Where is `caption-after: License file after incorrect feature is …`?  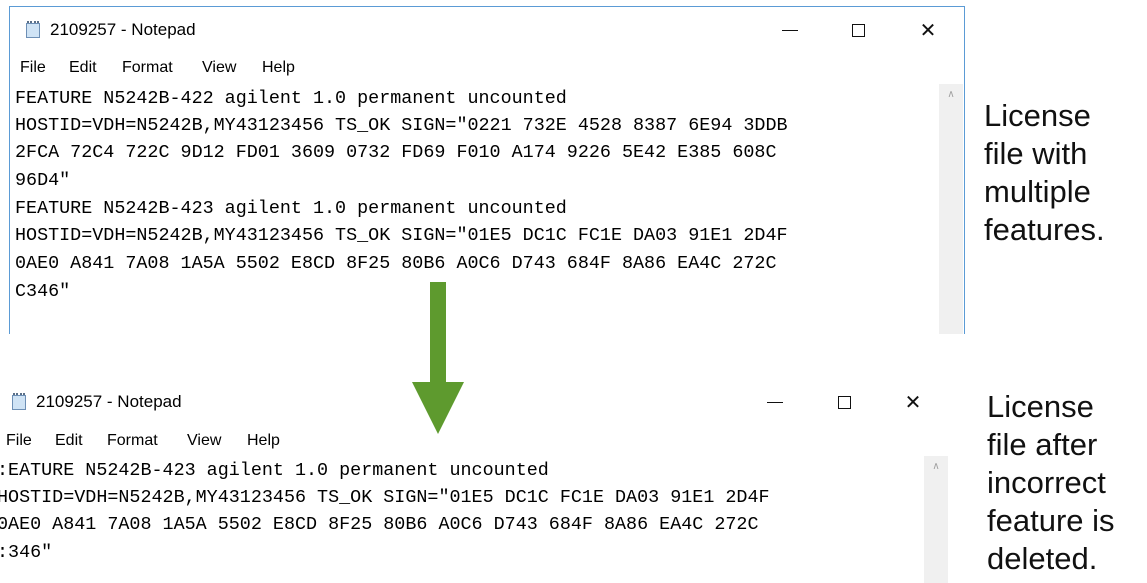
caption-after: License file after incorrect feature is … is located at coordinates (1051, 483).